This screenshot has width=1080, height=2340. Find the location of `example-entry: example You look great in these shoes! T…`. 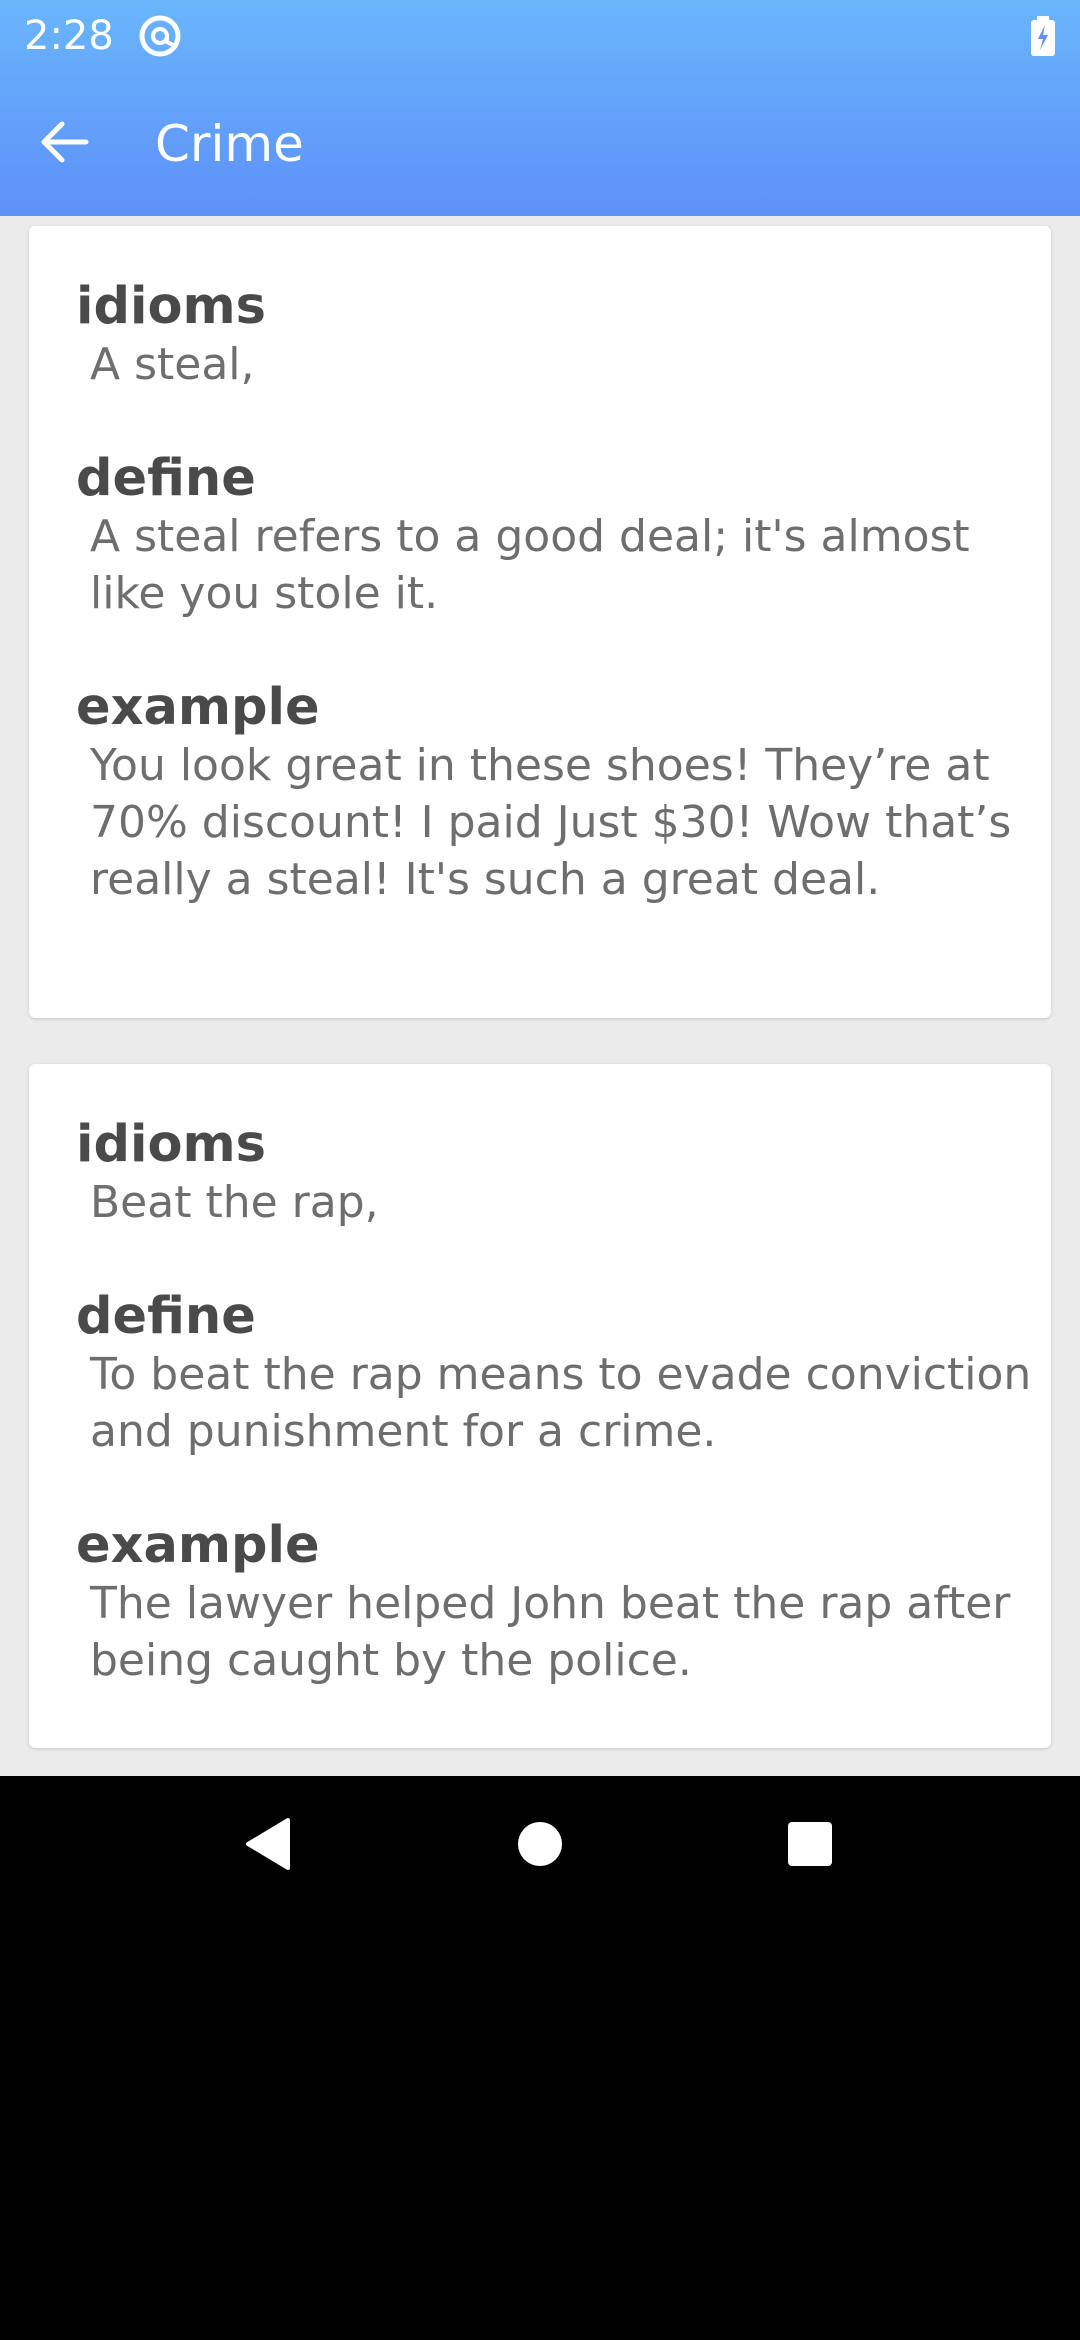

example-entry: example You look great in these shoes! T… is located at coordinates (556, 793).